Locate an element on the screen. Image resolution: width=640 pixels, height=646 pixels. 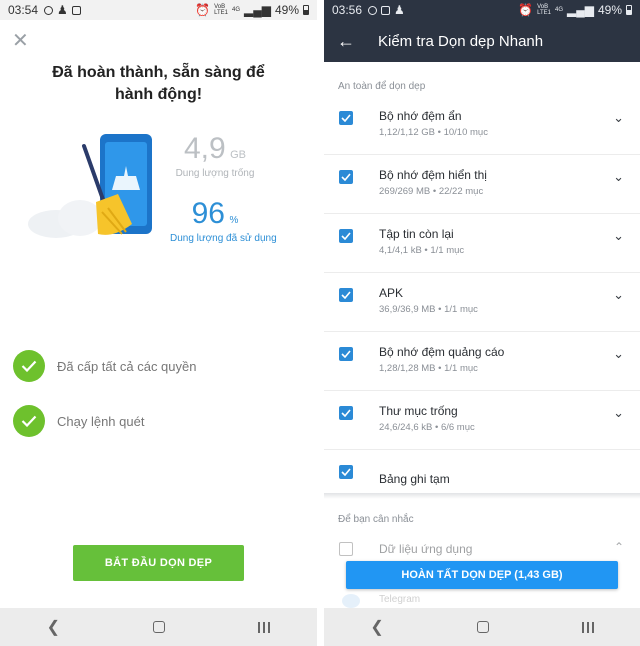
used-space-stat: 96 % Dung lượng đã sử dụng is located at coordinates (223, 220).